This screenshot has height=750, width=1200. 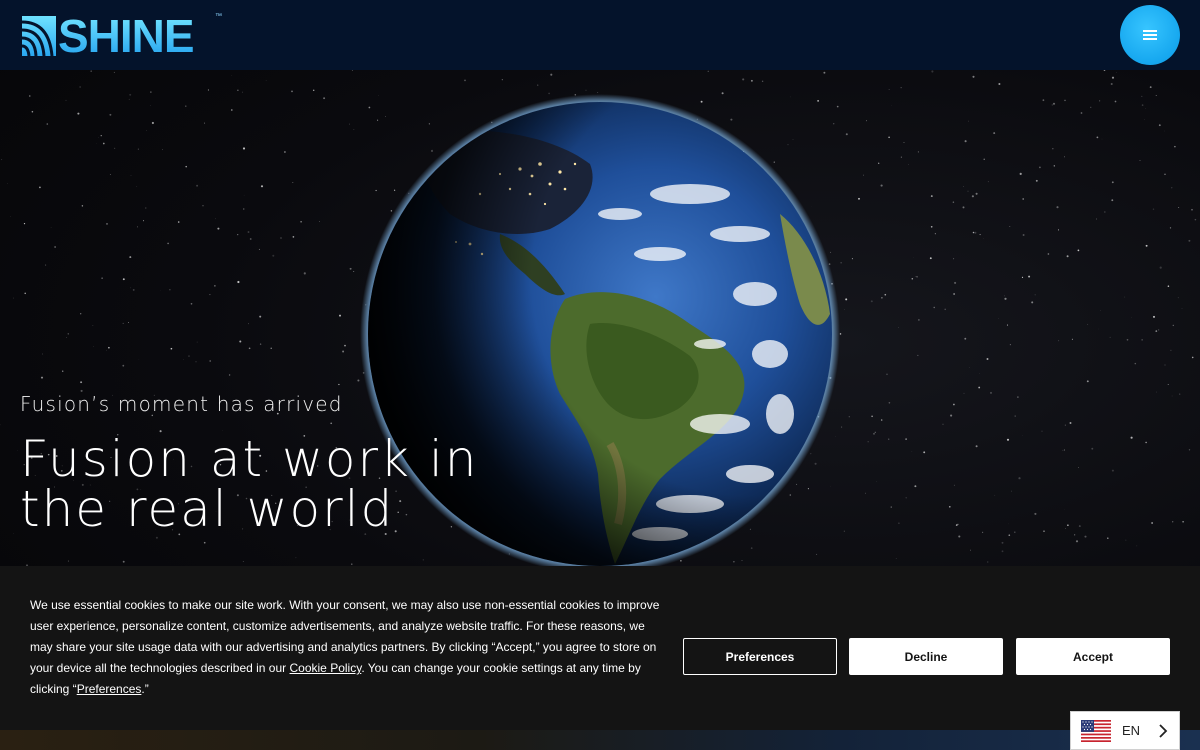 I want to click on menu-button, so click(x=1150, y=35).